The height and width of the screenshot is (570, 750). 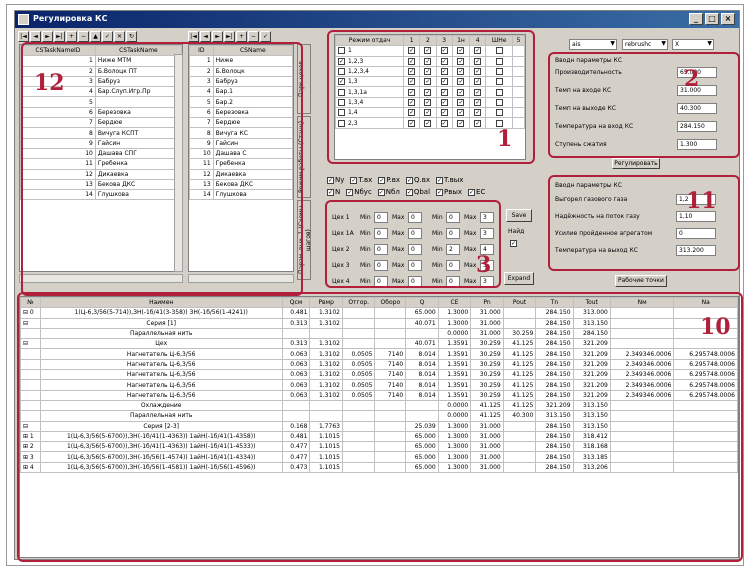 I want to click on regulate-button: Регулировать, so click(x=636, y=163).